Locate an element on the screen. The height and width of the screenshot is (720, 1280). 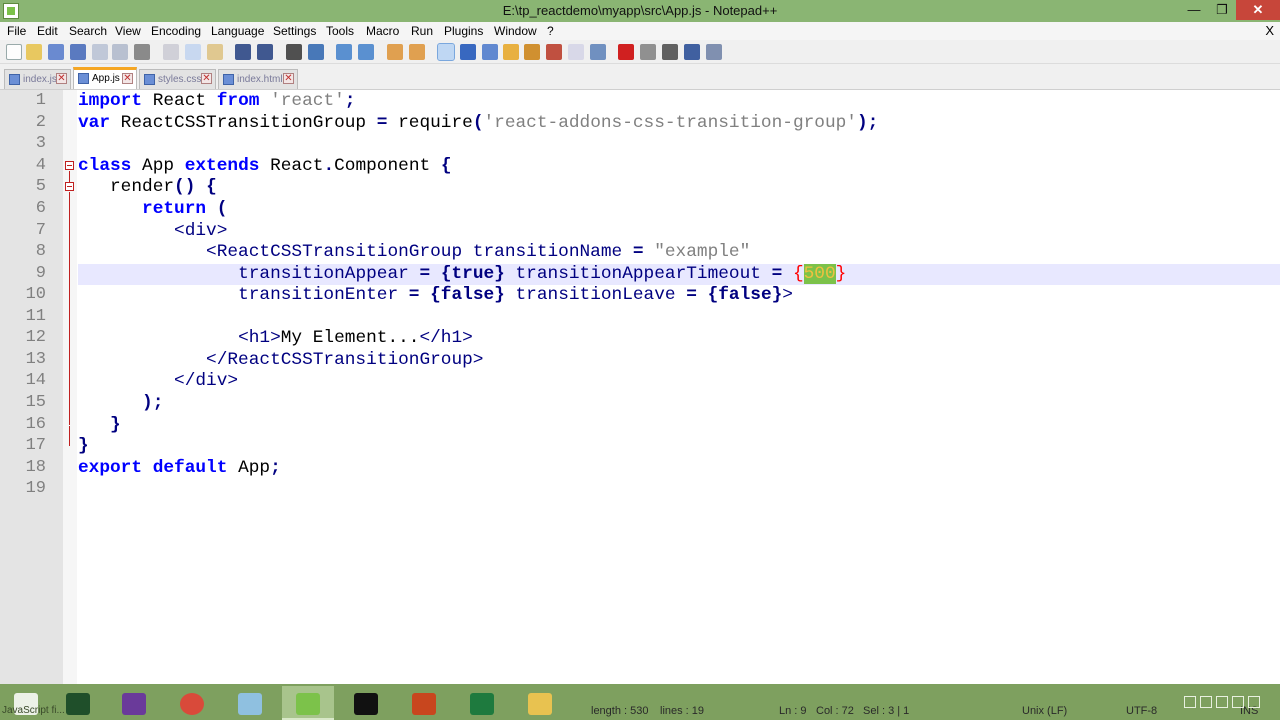
play-macro-icon is located at coordinates (670, 52).